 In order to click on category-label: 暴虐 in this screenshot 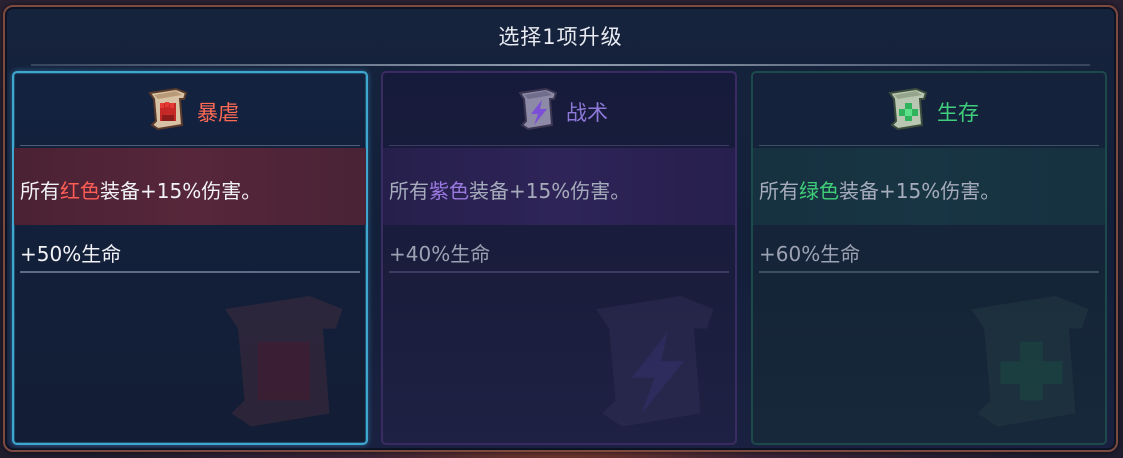, I will do `click(218, 113)`.